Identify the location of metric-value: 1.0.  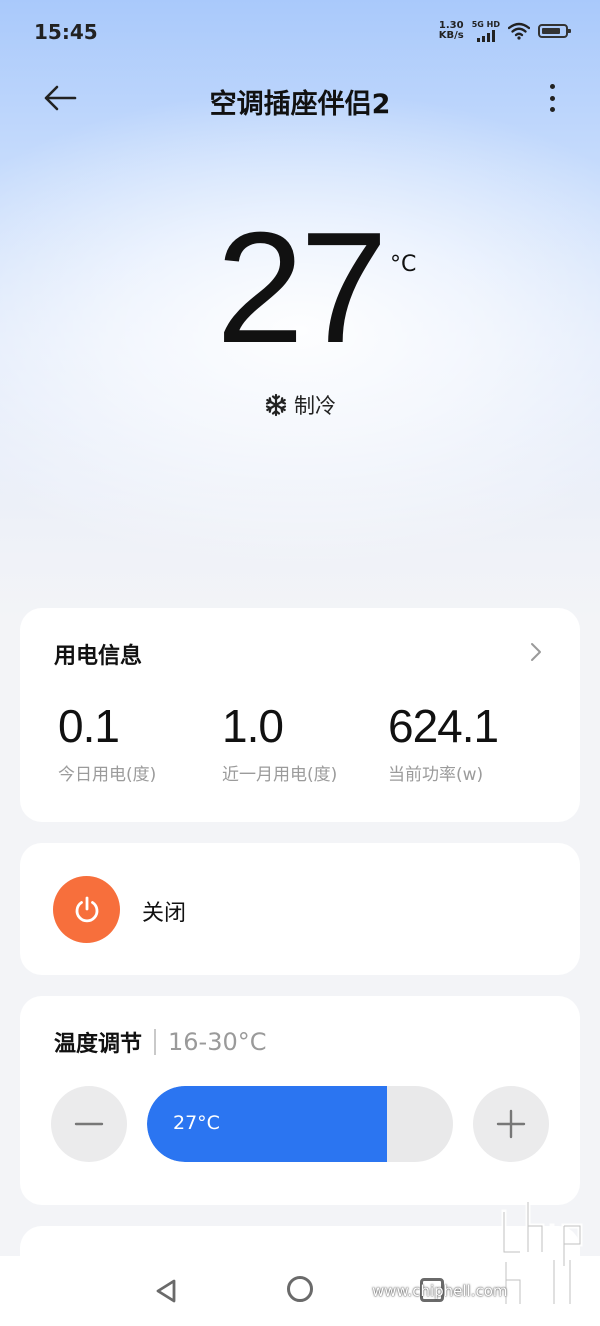
(253, 726).